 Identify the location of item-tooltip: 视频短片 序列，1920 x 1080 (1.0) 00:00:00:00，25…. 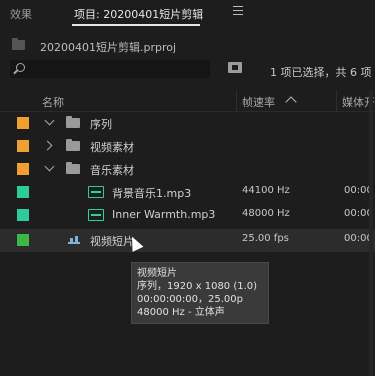
(200, 293).